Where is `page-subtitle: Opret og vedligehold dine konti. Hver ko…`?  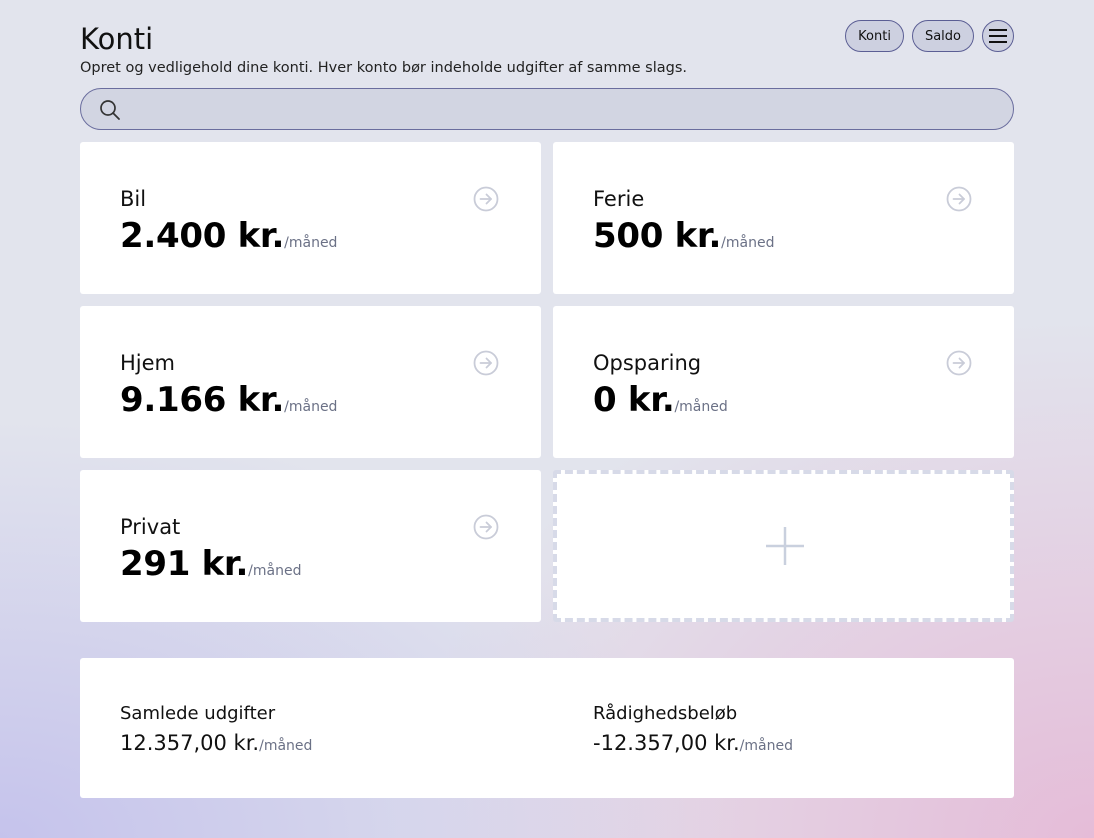 page-subtitle: Opret og vedligehold dine konti. Hver ko… is located at coordinates (383, 68).